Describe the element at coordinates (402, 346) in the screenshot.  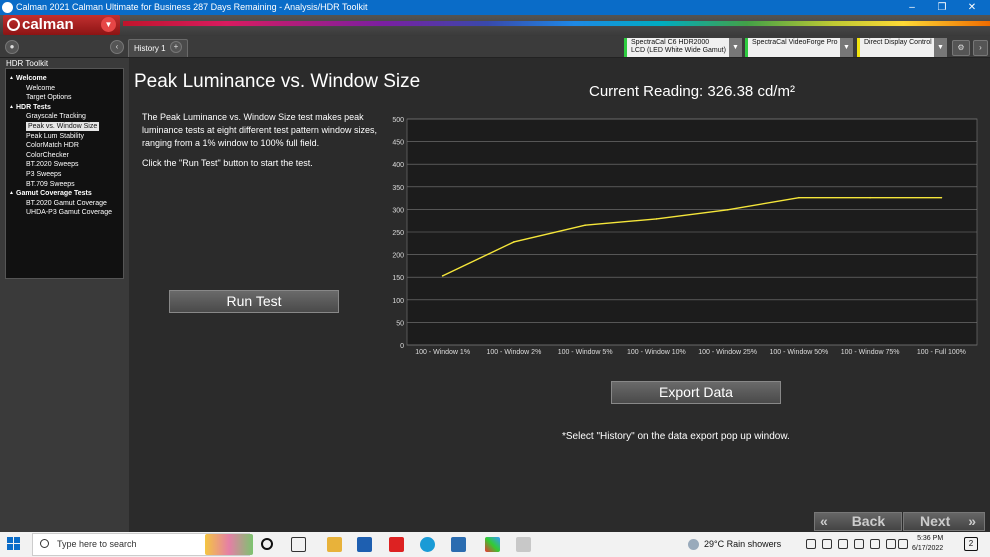
I see `y-tick-label: 0` at that location.